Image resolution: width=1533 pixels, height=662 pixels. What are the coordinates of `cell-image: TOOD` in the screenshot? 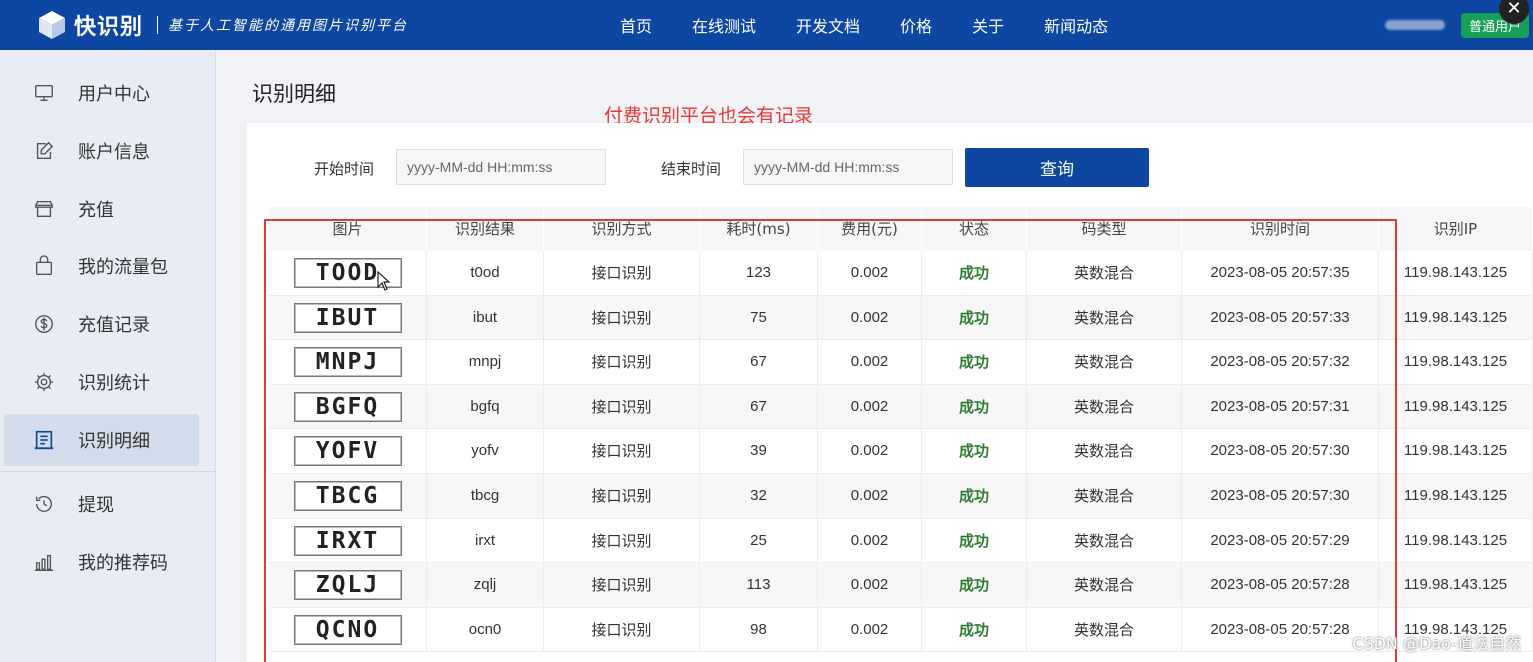 It's located at (348, 273).